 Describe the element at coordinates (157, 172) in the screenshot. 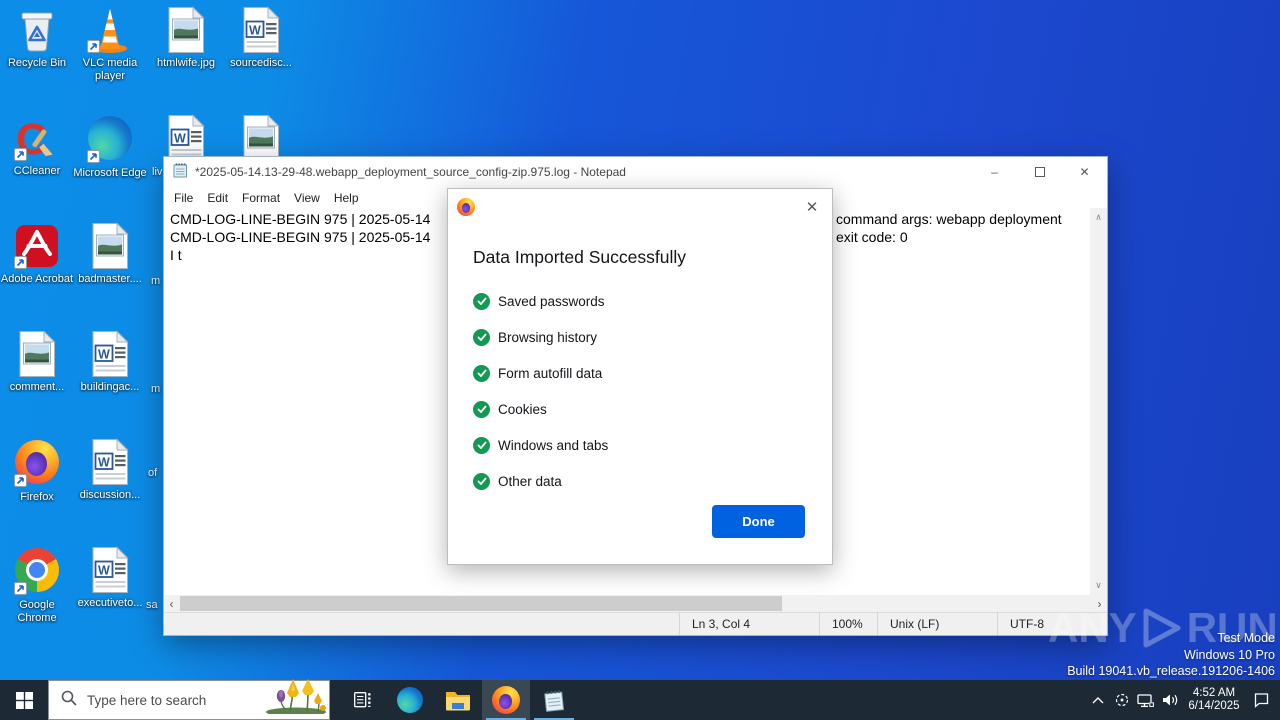

I see `desktop-icon-label-partial: liv` at that location.